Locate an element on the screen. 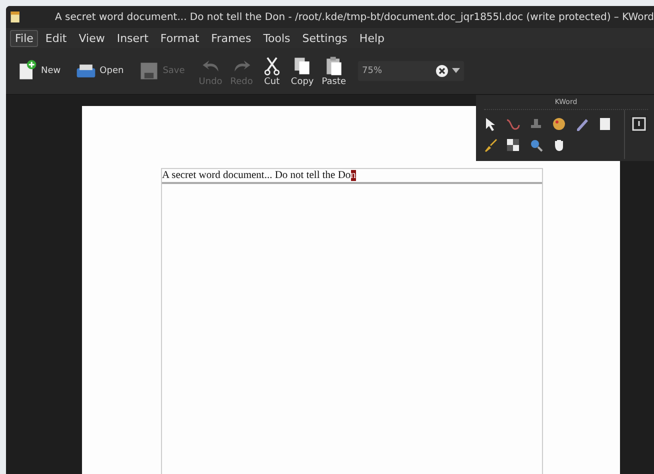 The width and height of the screenshot is (654, 474). checker-icon is located at coordinates (513, 145).